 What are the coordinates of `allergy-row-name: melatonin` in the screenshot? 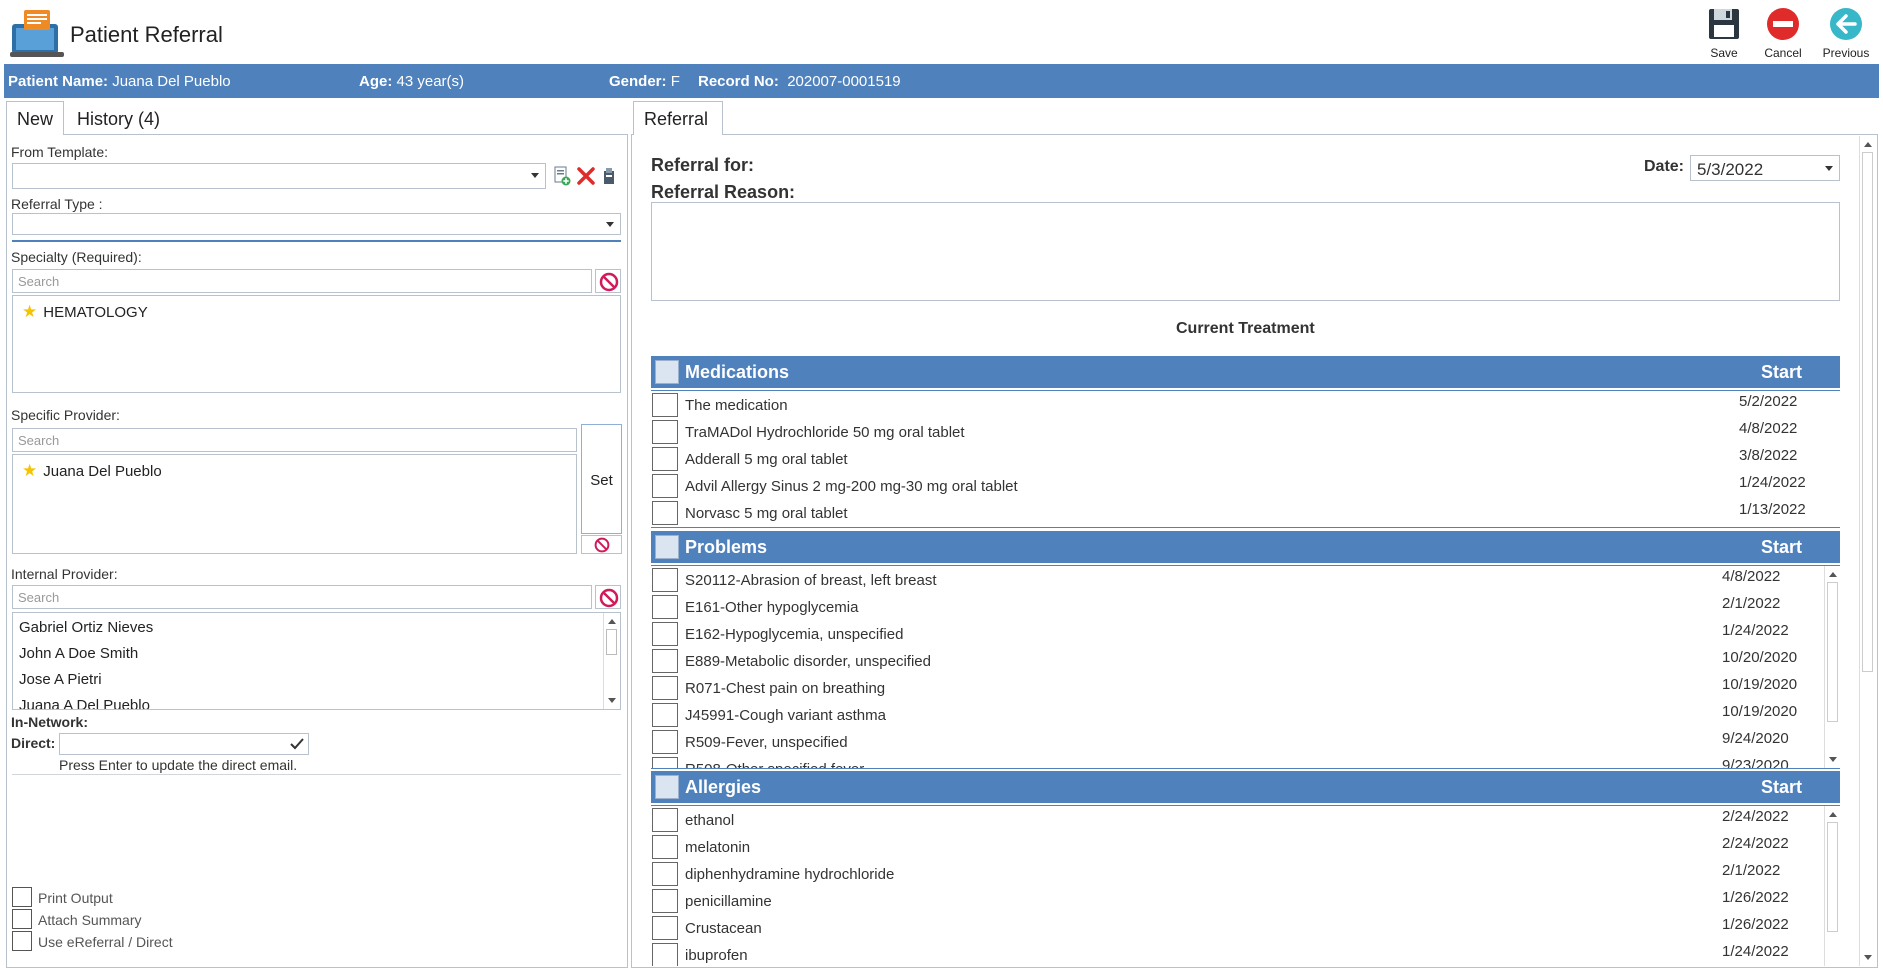 It's located at (718, 847).